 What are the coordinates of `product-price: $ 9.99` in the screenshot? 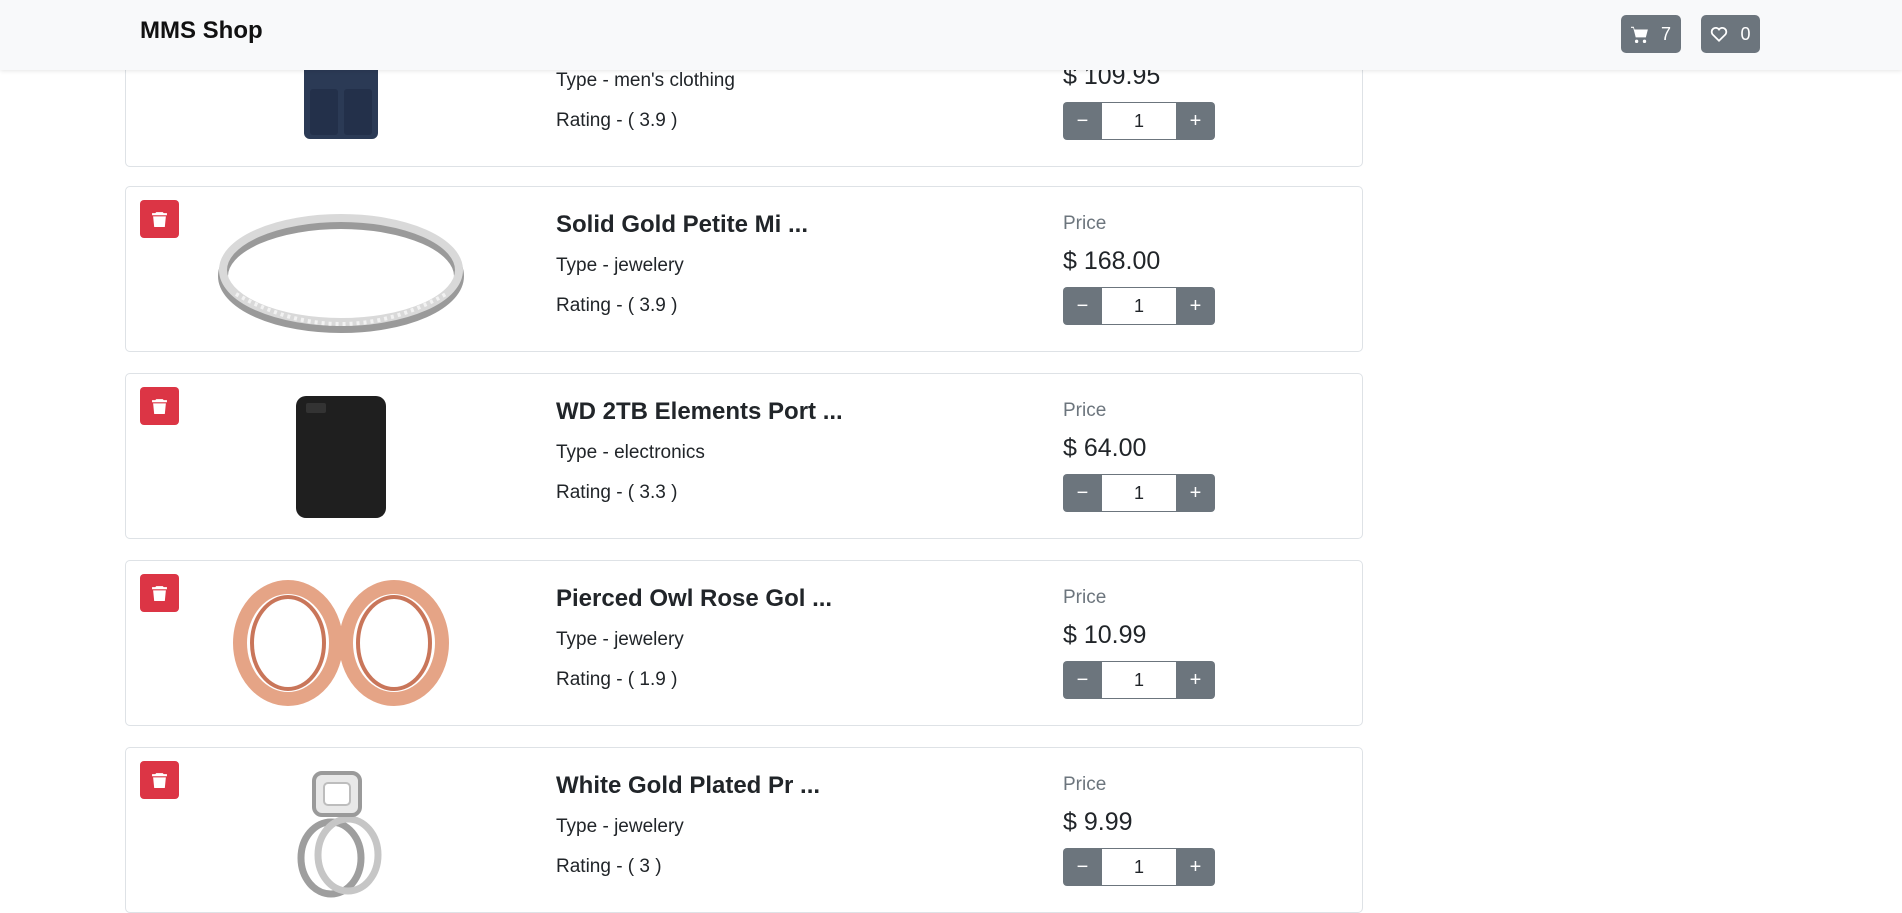 It's located at (1098, 822).